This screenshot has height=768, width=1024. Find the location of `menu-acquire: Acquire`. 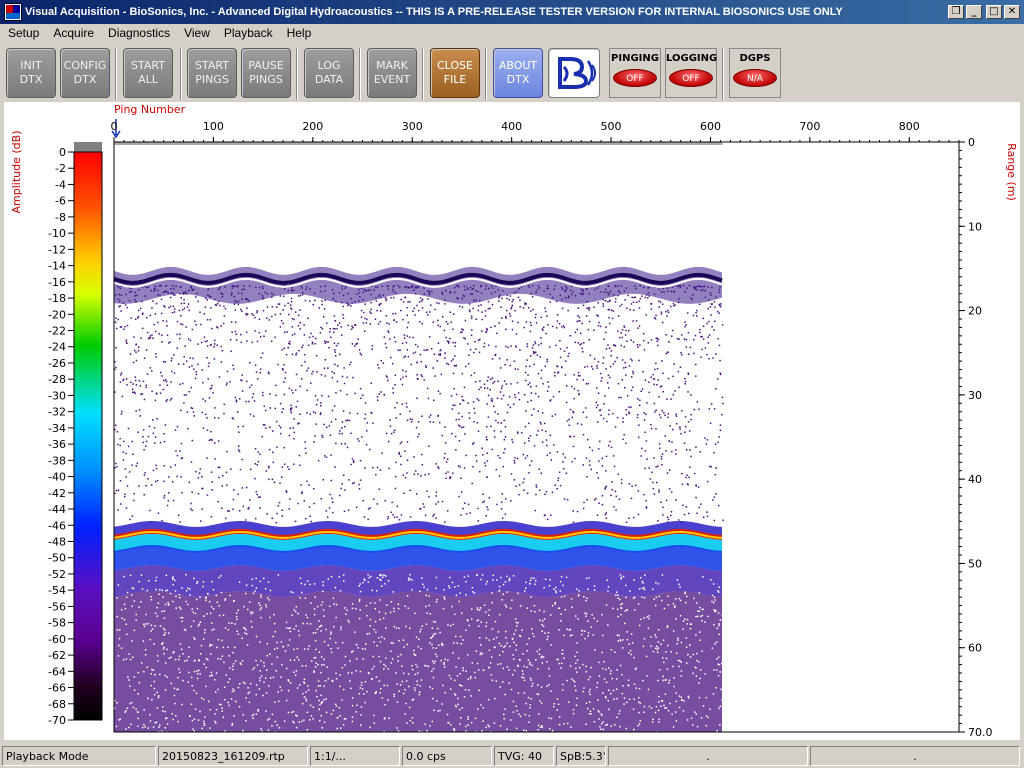

menu-acquire: Acquire is located at coordinates (72, 33).